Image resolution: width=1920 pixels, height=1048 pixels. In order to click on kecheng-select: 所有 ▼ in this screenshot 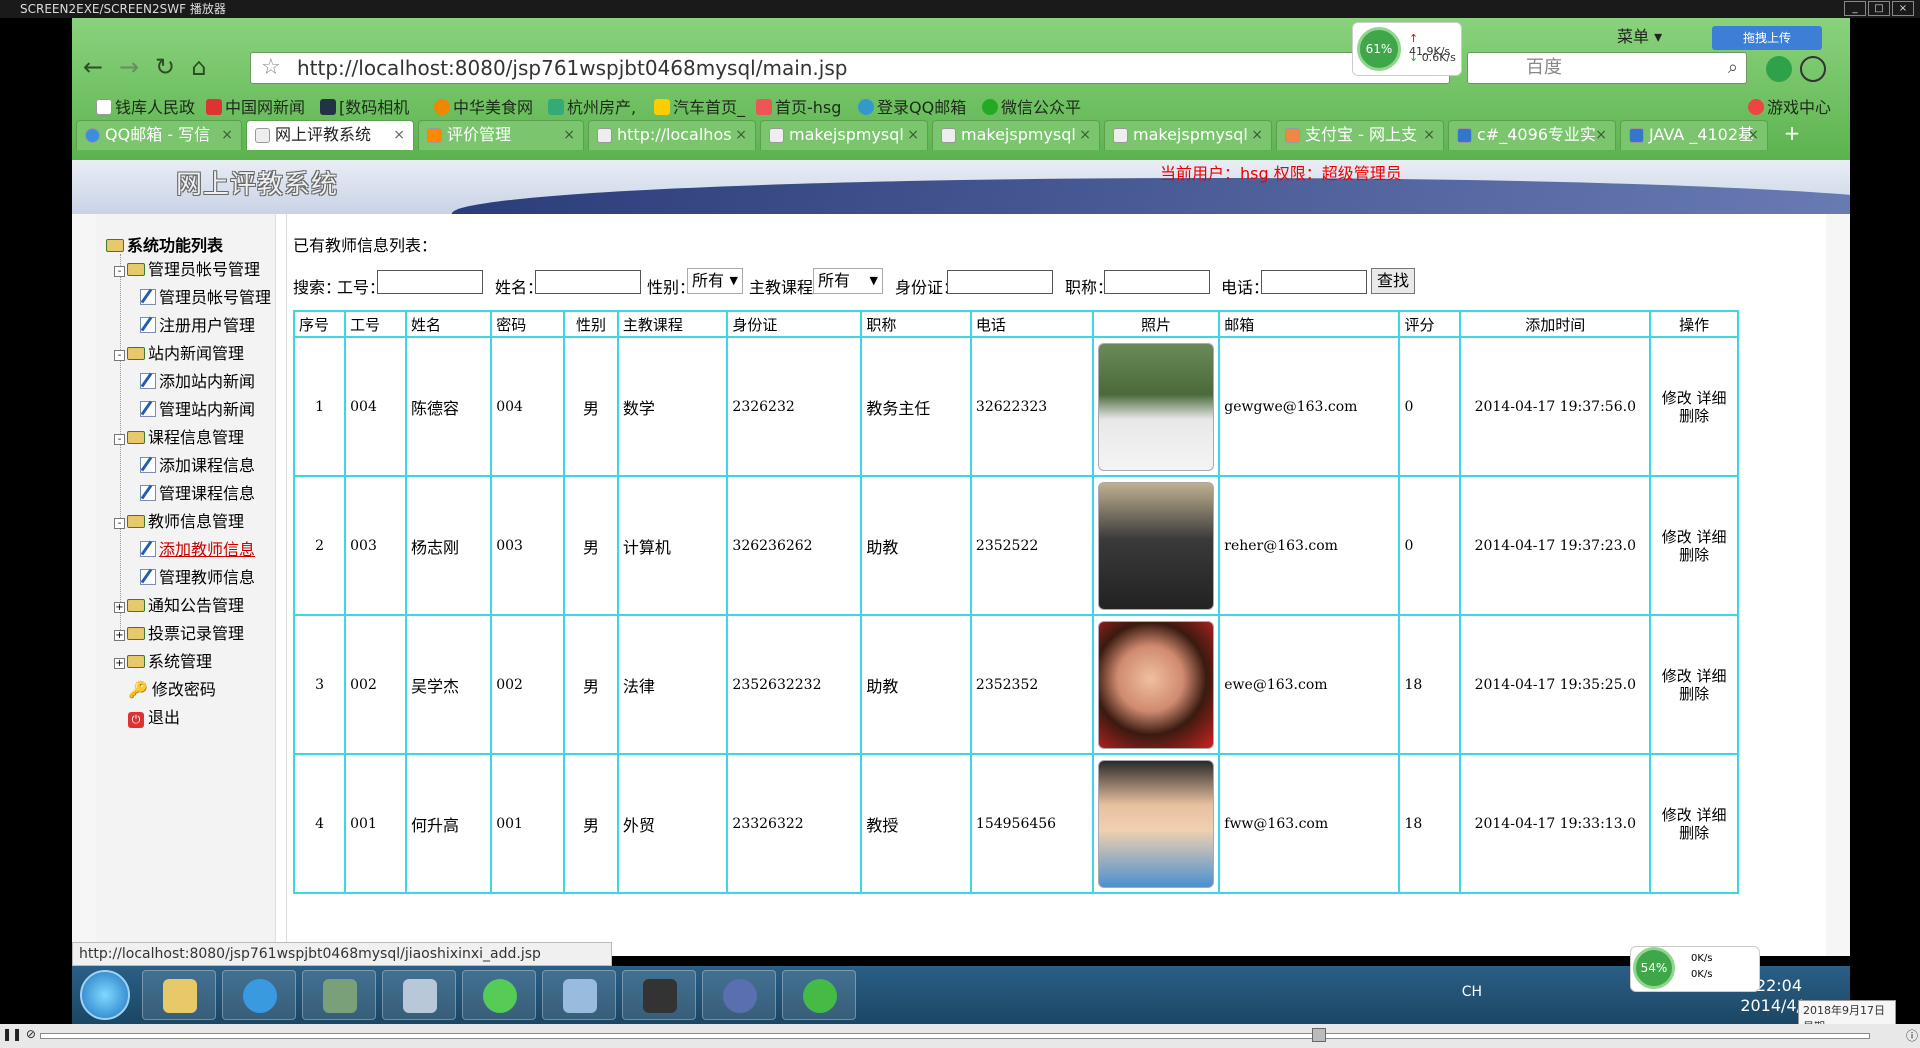, I will do `click(848, 281)`.